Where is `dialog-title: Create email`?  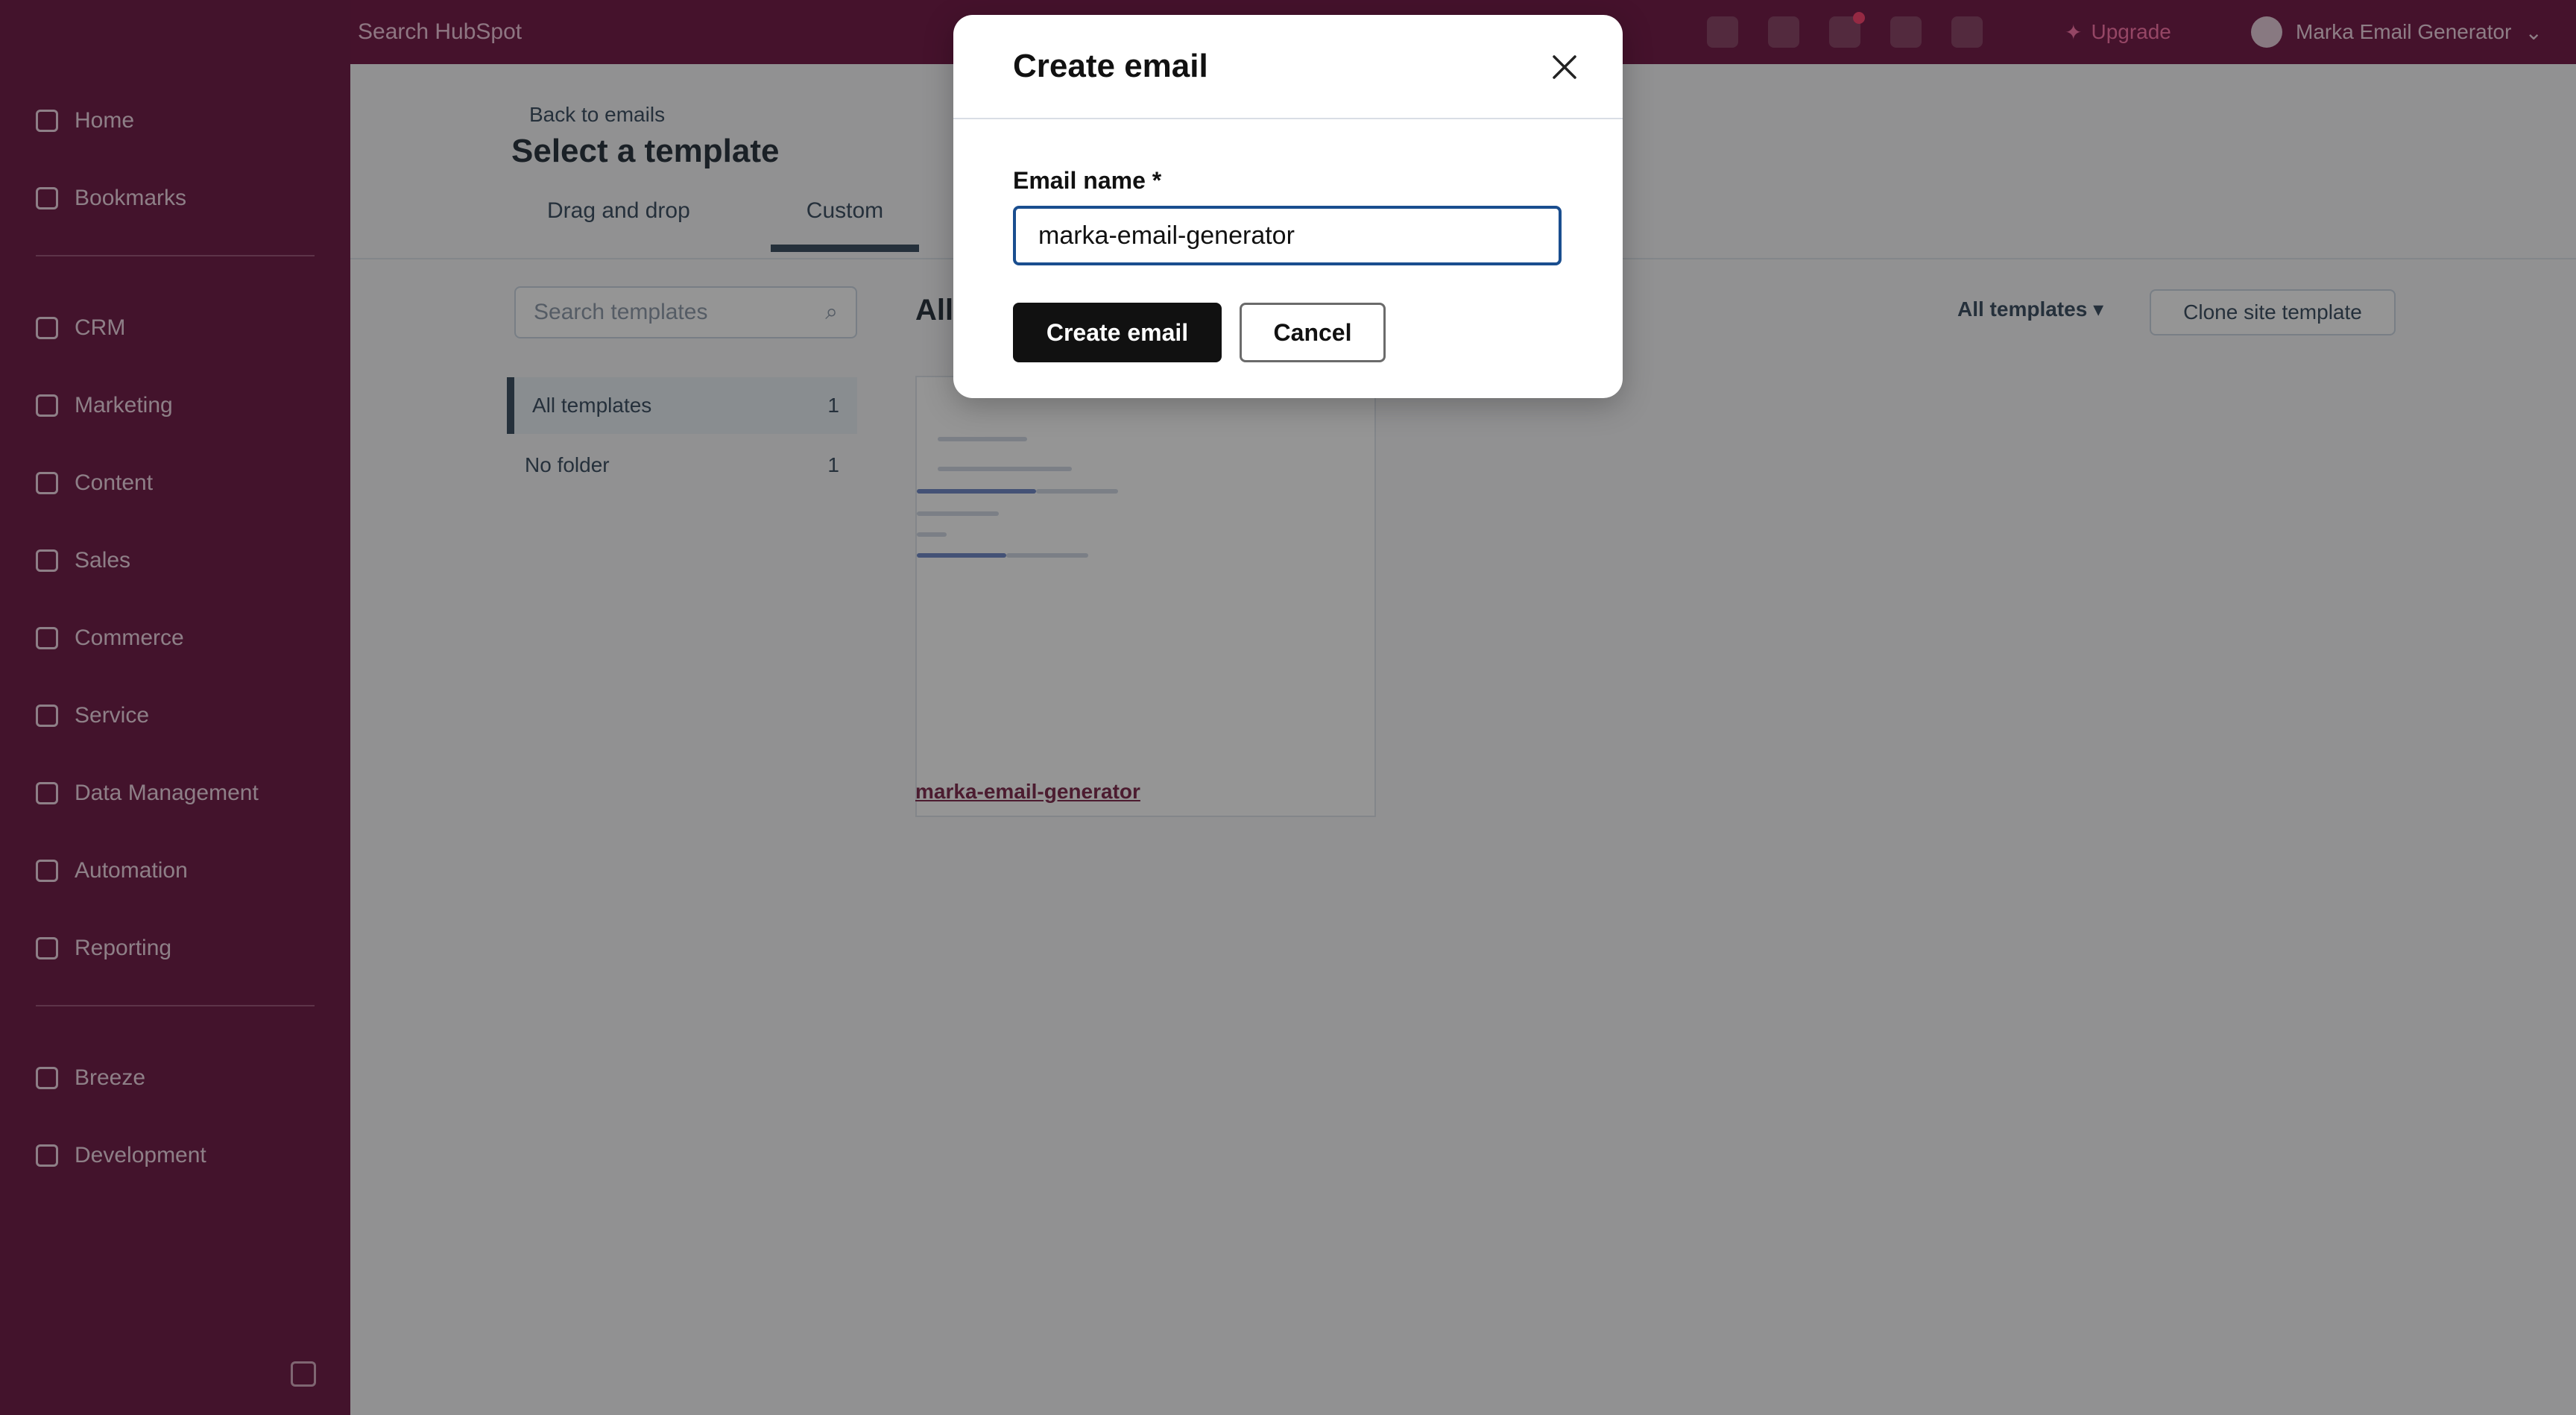 dialog-title: Create email is located at coordinates (1110, 66).